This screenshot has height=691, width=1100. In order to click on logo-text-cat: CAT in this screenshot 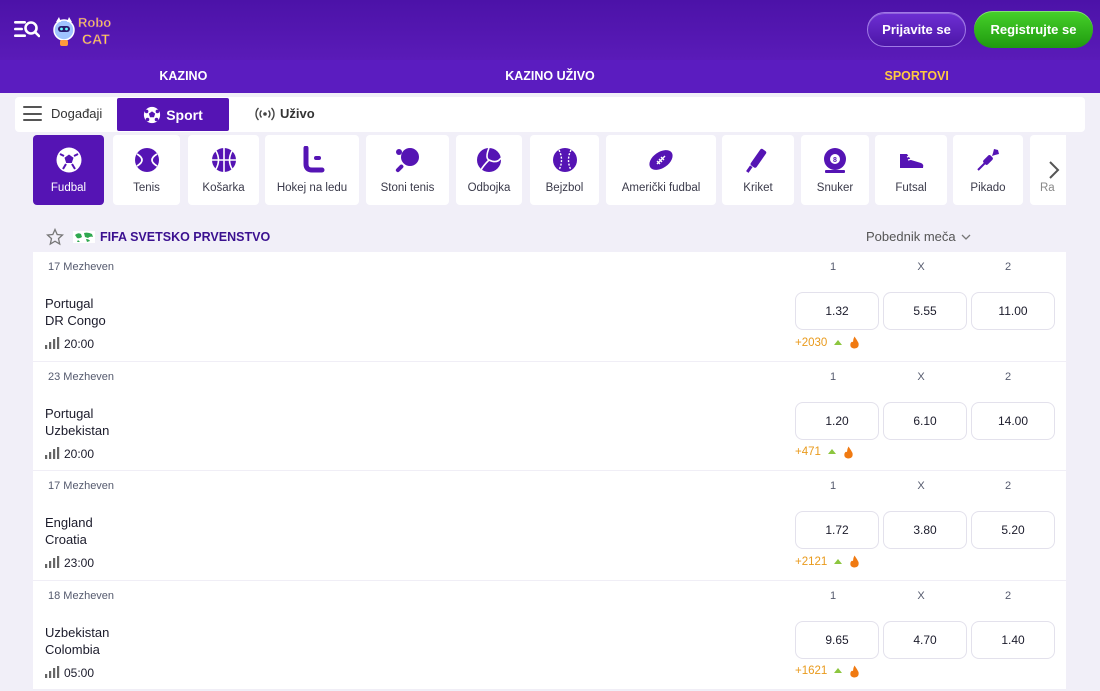, I will do `click(96, 39)`.